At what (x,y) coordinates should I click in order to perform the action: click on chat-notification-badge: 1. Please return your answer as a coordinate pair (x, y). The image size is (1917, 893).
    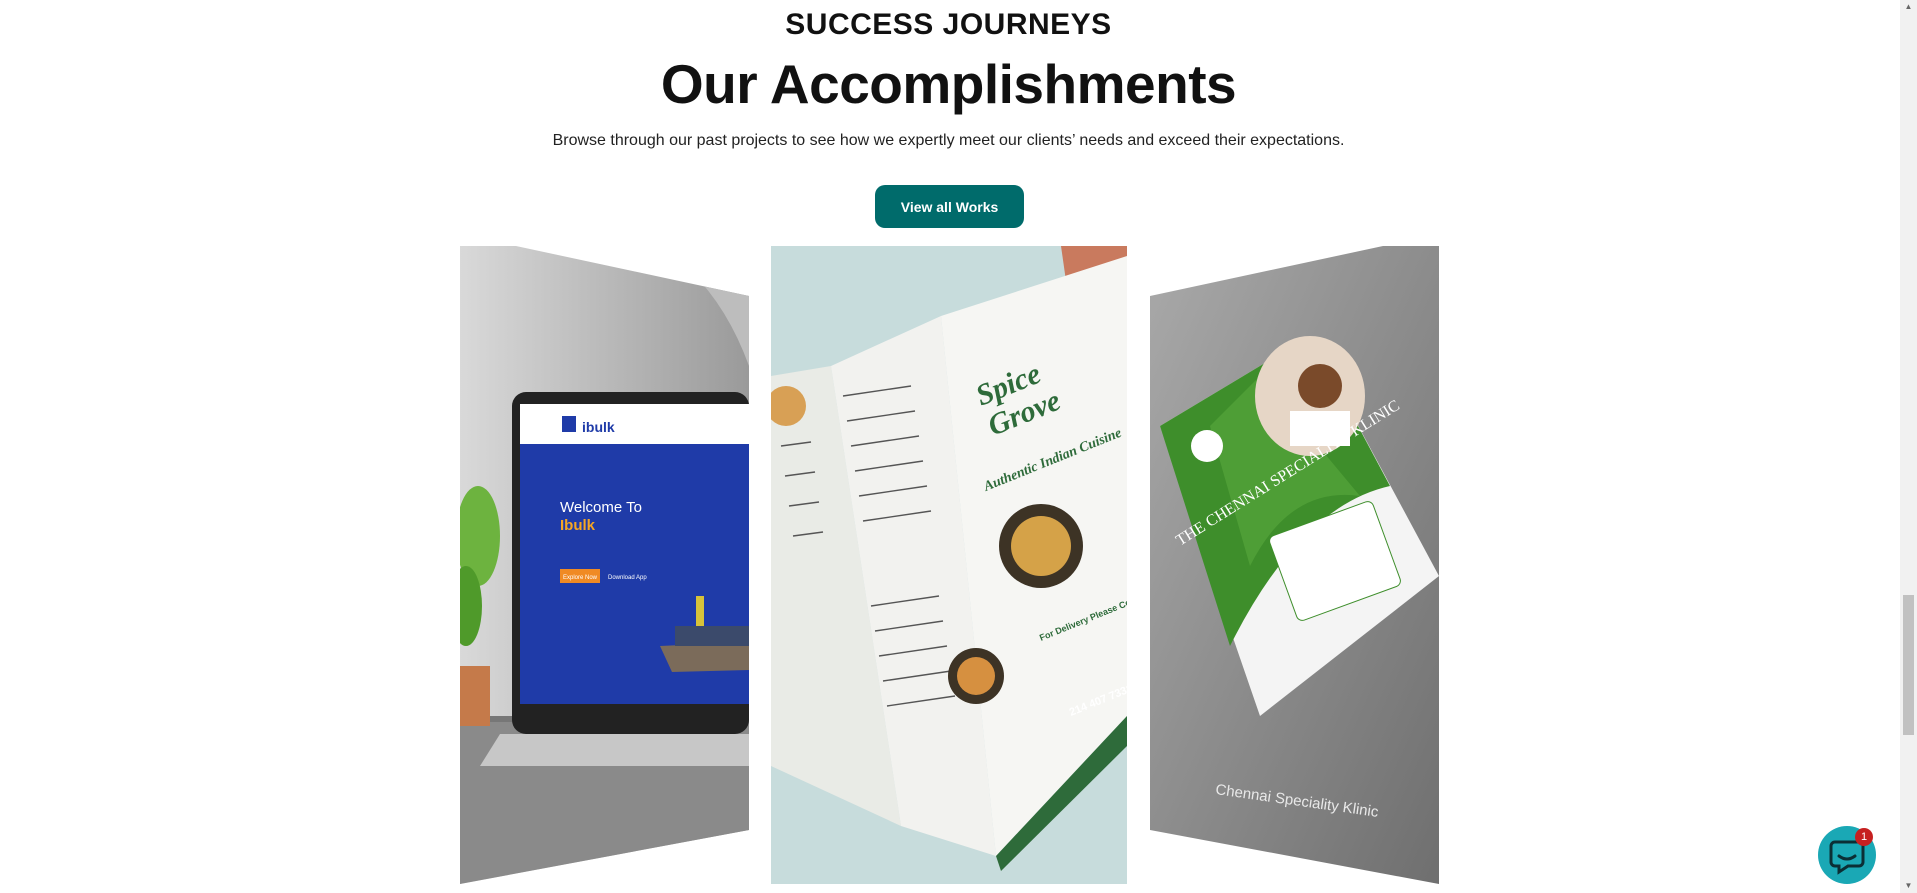
    Looking at the image, I should click on (1864, 837).